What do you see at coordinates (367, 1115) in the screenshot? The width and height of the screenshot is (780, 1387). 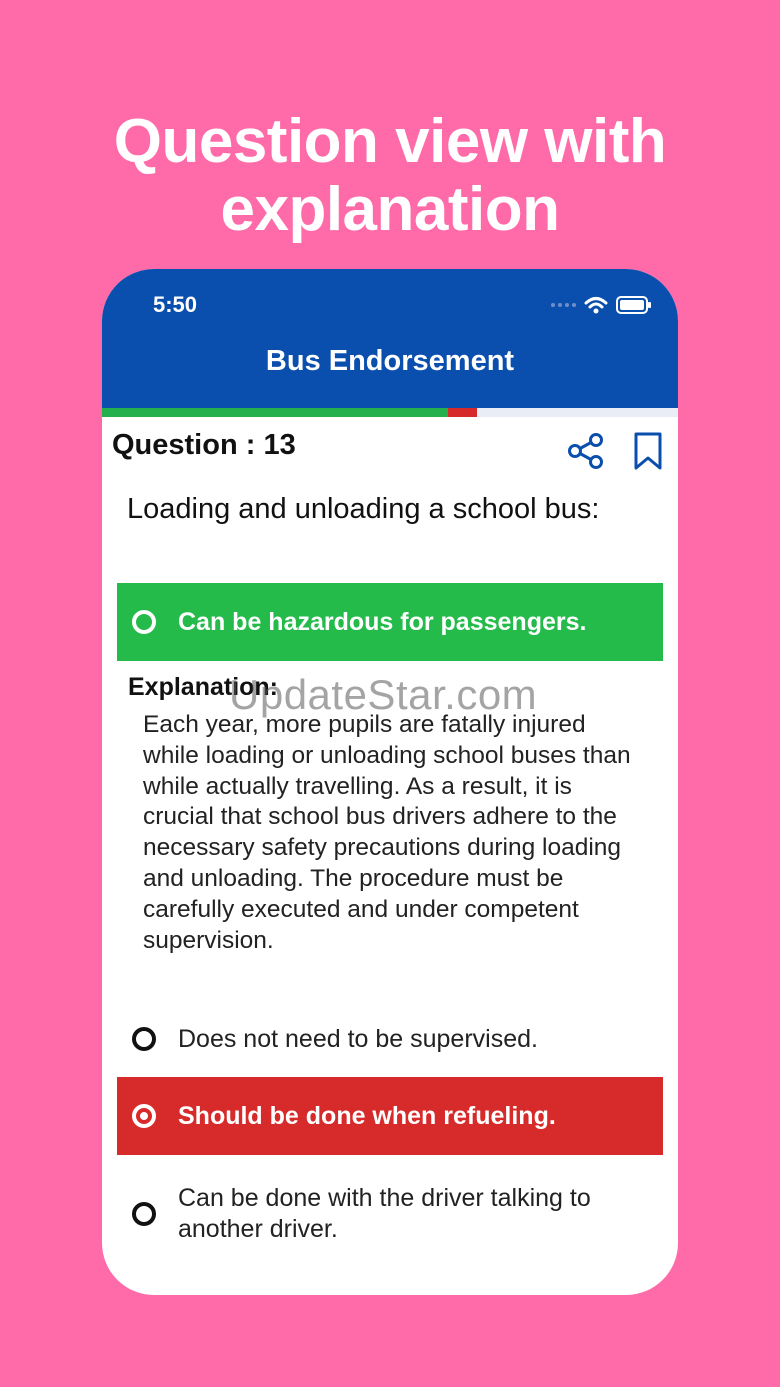 I see `option-label: Should be done when refueling.` at bounding box center [367, 1115].